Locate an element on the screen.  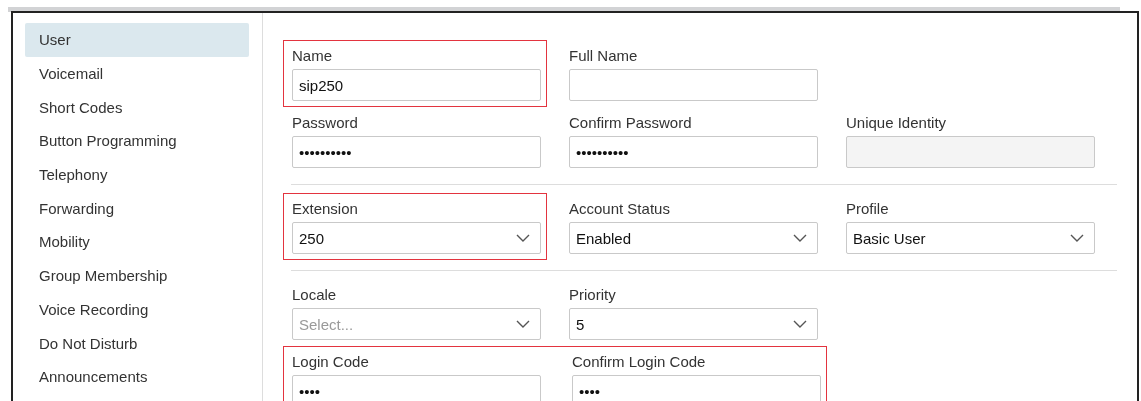
sidebar-item: Mobility is located at coordinates (137, 242).